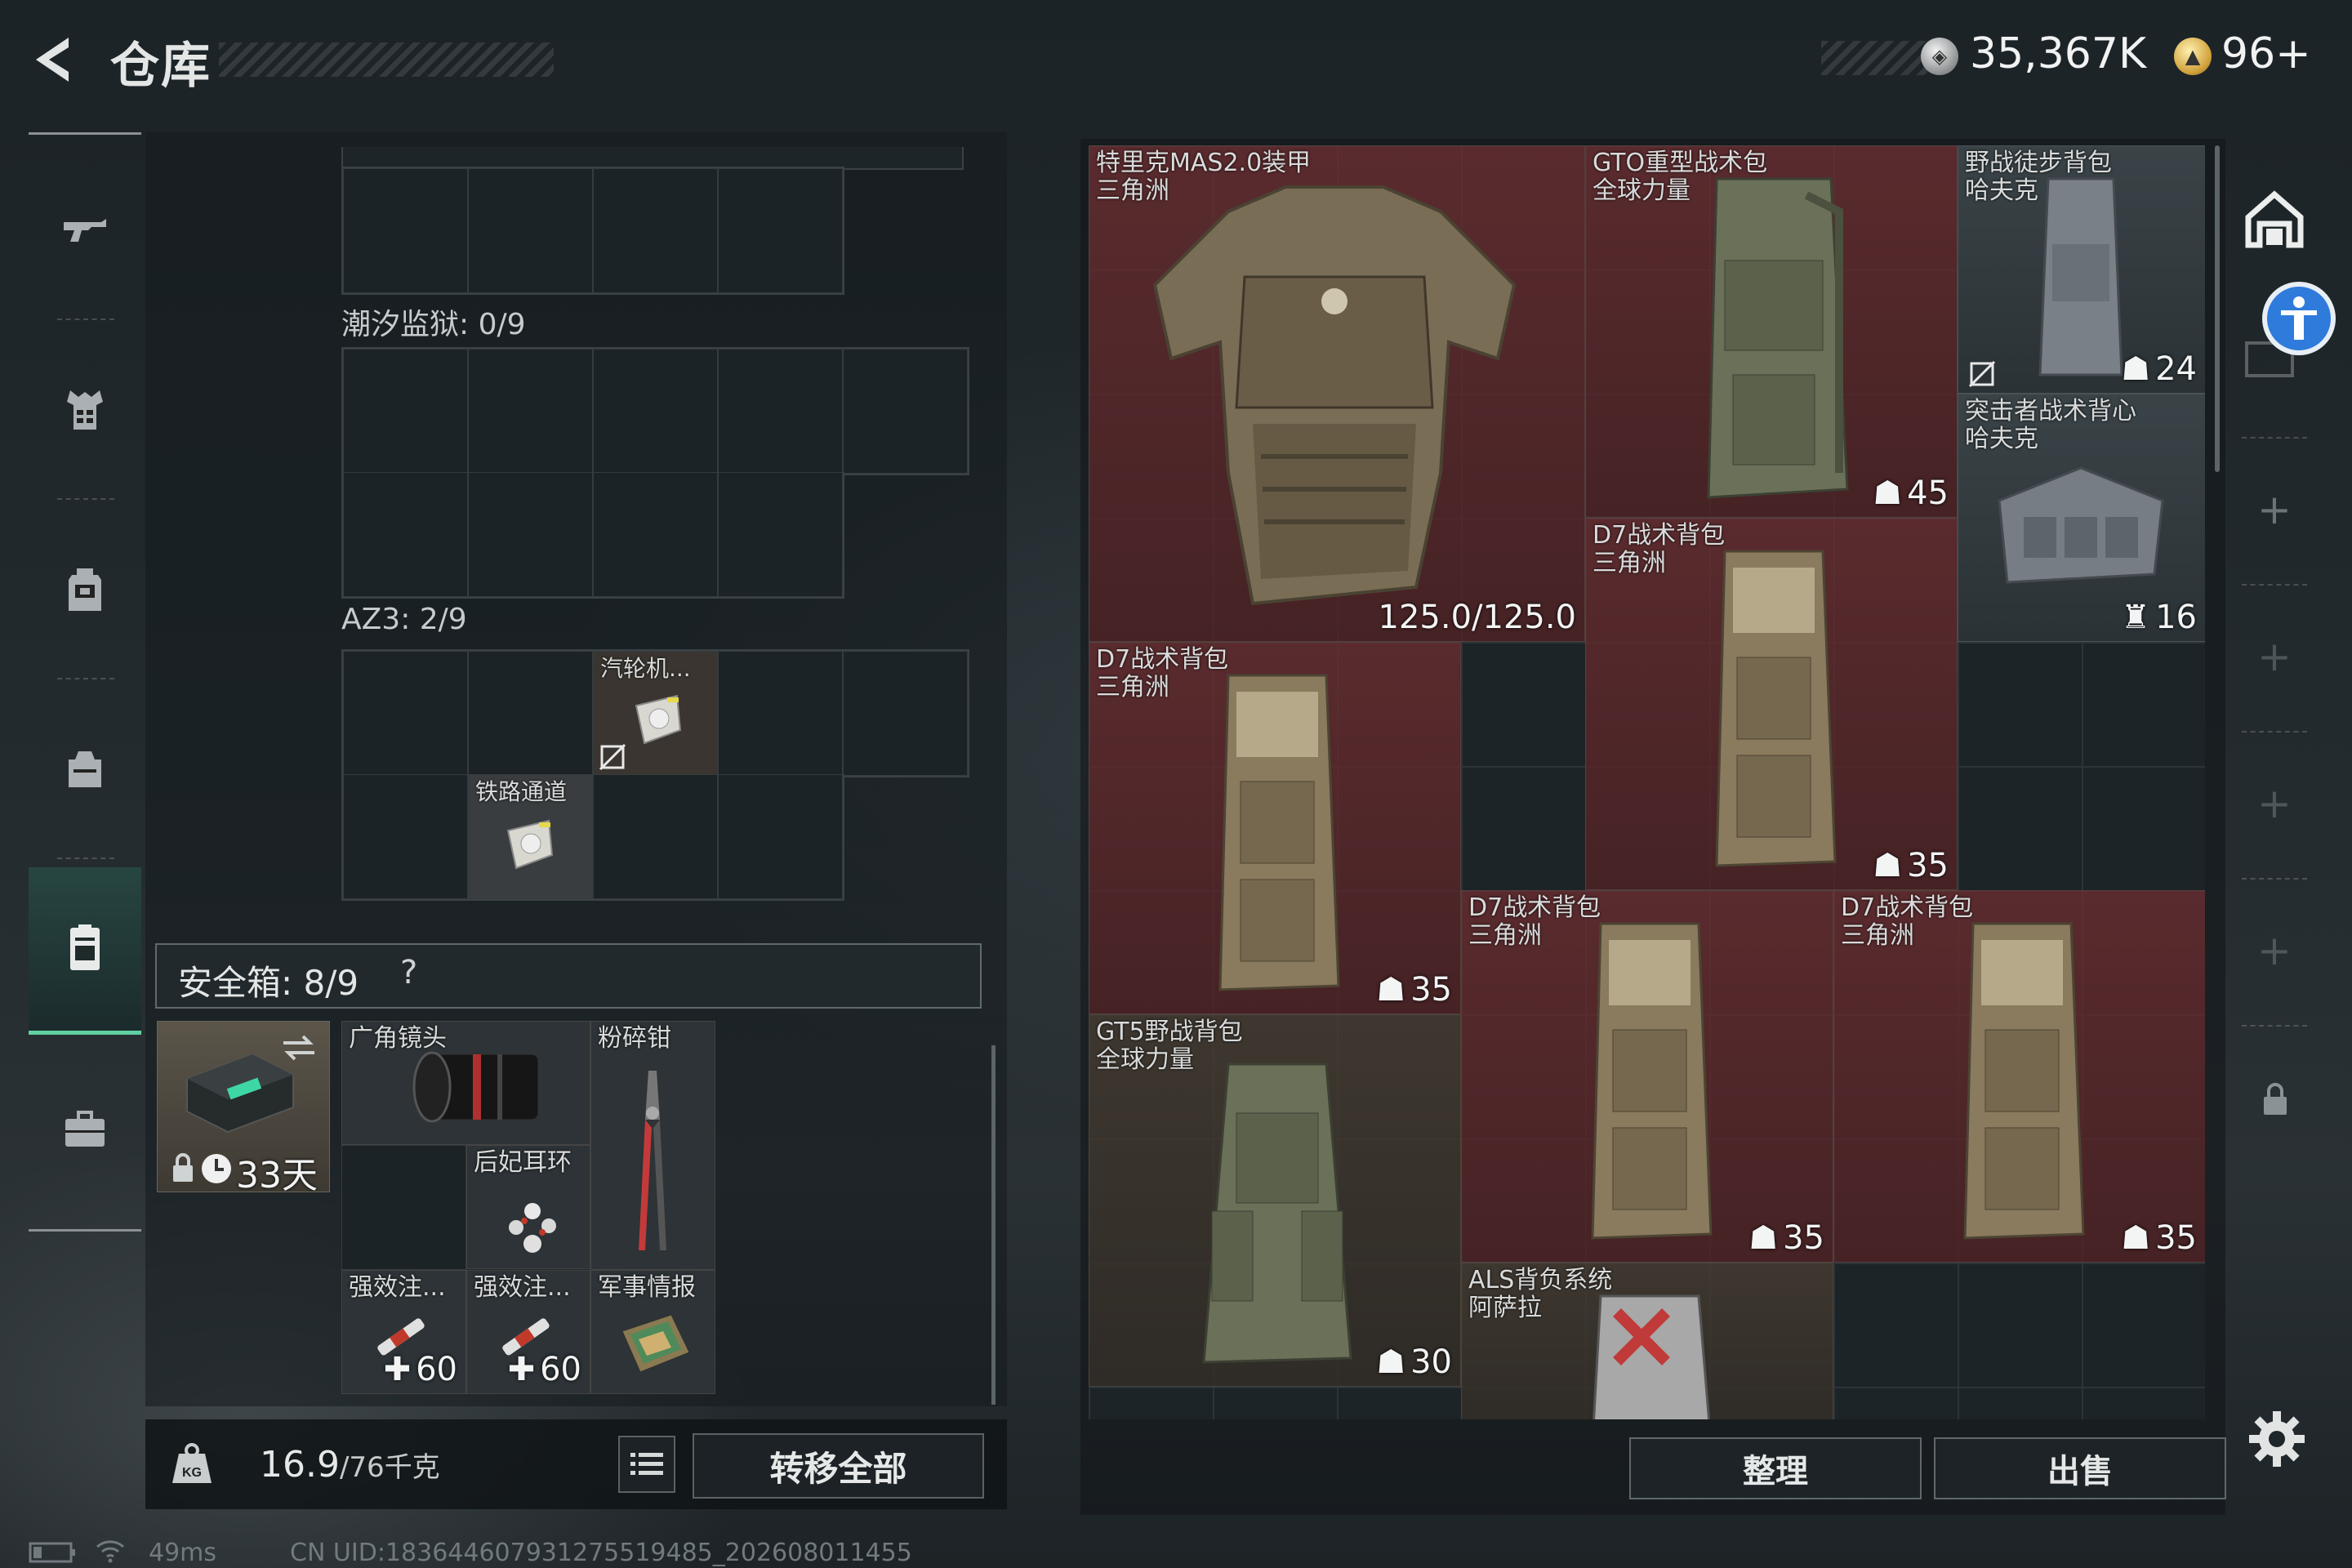 This screenshot has width=2352, height=1568. Describe the element at coordinates (300, 1465) in the screenshot. I see `weight-value: 16.9` at that location.